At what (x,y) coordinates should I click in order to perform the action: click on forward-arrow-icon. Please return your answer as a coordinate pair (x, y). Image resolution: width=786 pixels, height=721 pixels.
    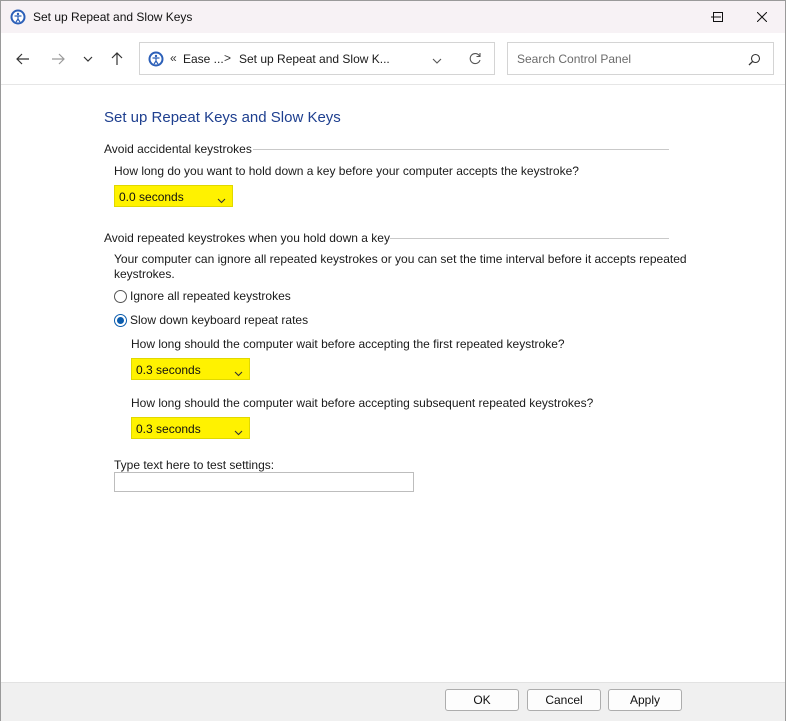
    Looking at the image, I should click on (58, 59).